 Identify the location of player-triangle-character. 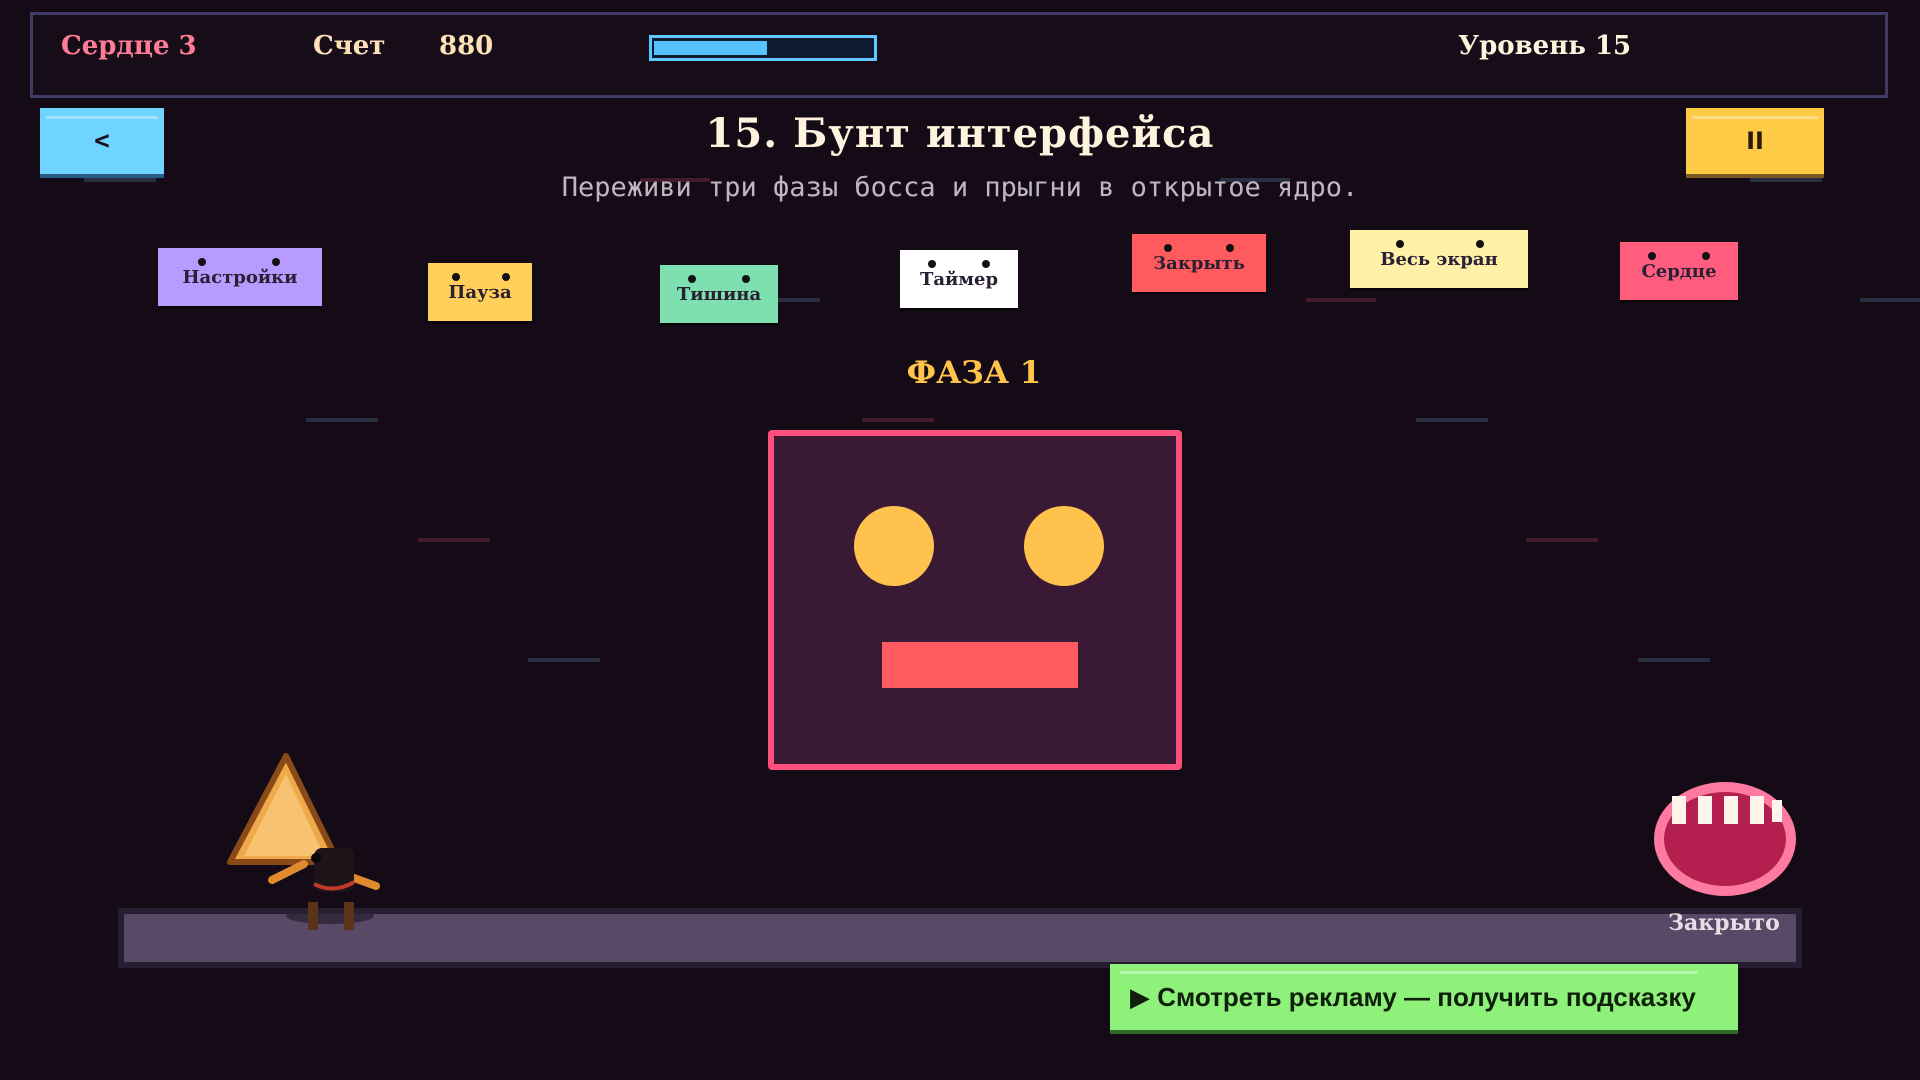
(314, 845).